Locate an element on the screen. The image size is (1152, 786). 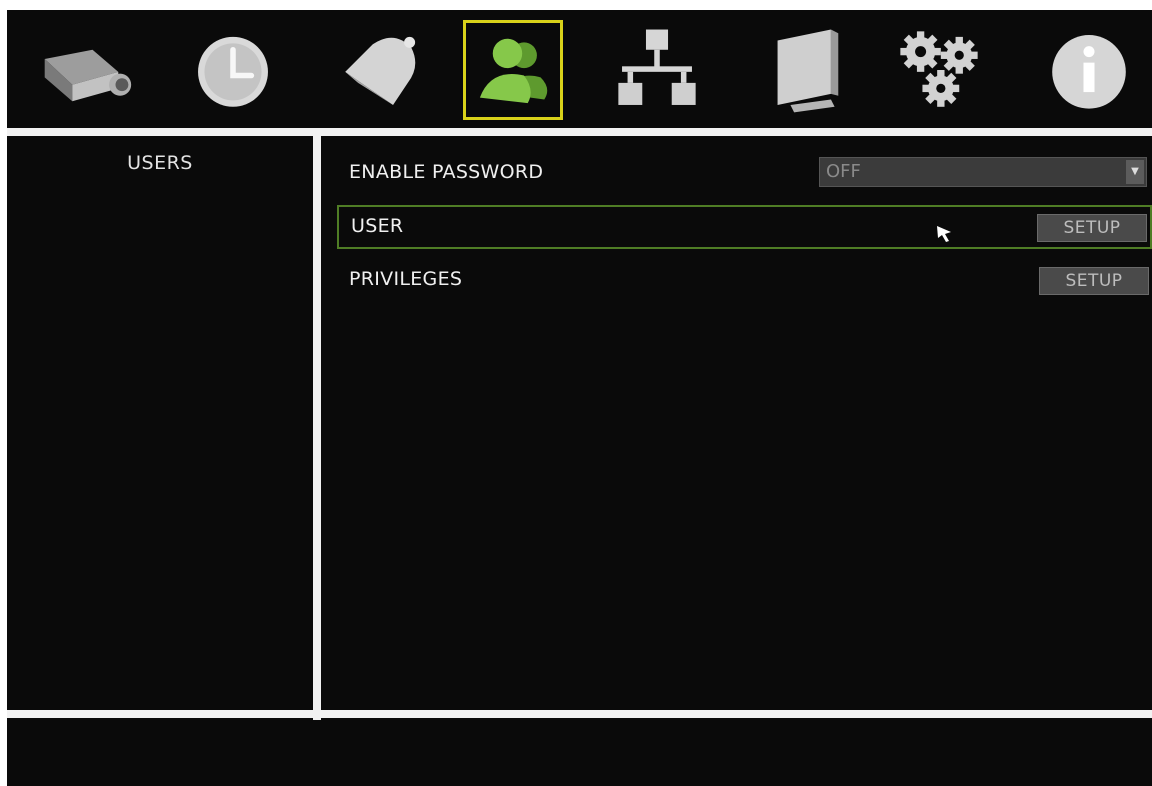
enable-password-value: OFF is located at coordinates (843, 171).